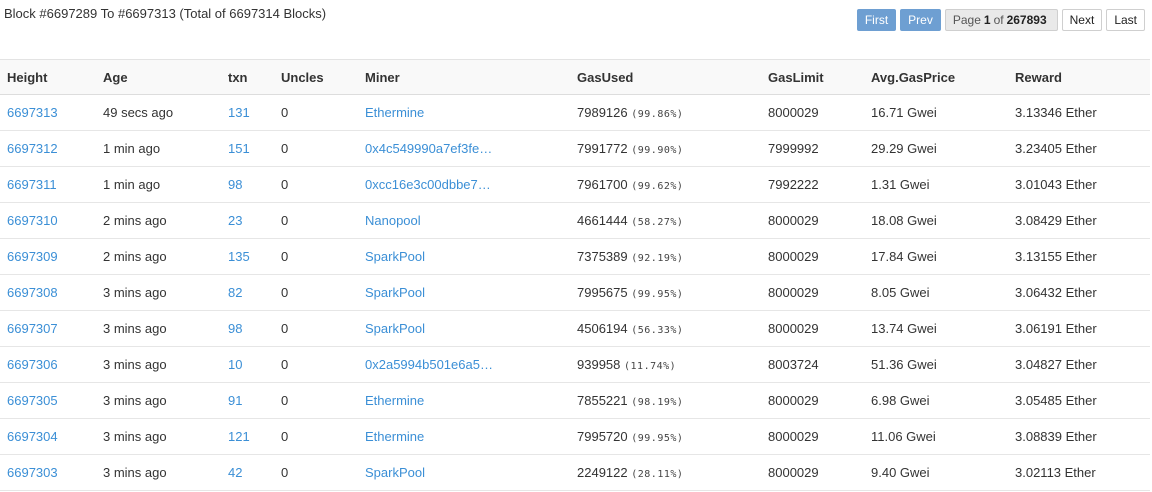 The width and height of the screenshot is (1152, 492). I want to click on txn-count-link: 121, so click(239, 436).